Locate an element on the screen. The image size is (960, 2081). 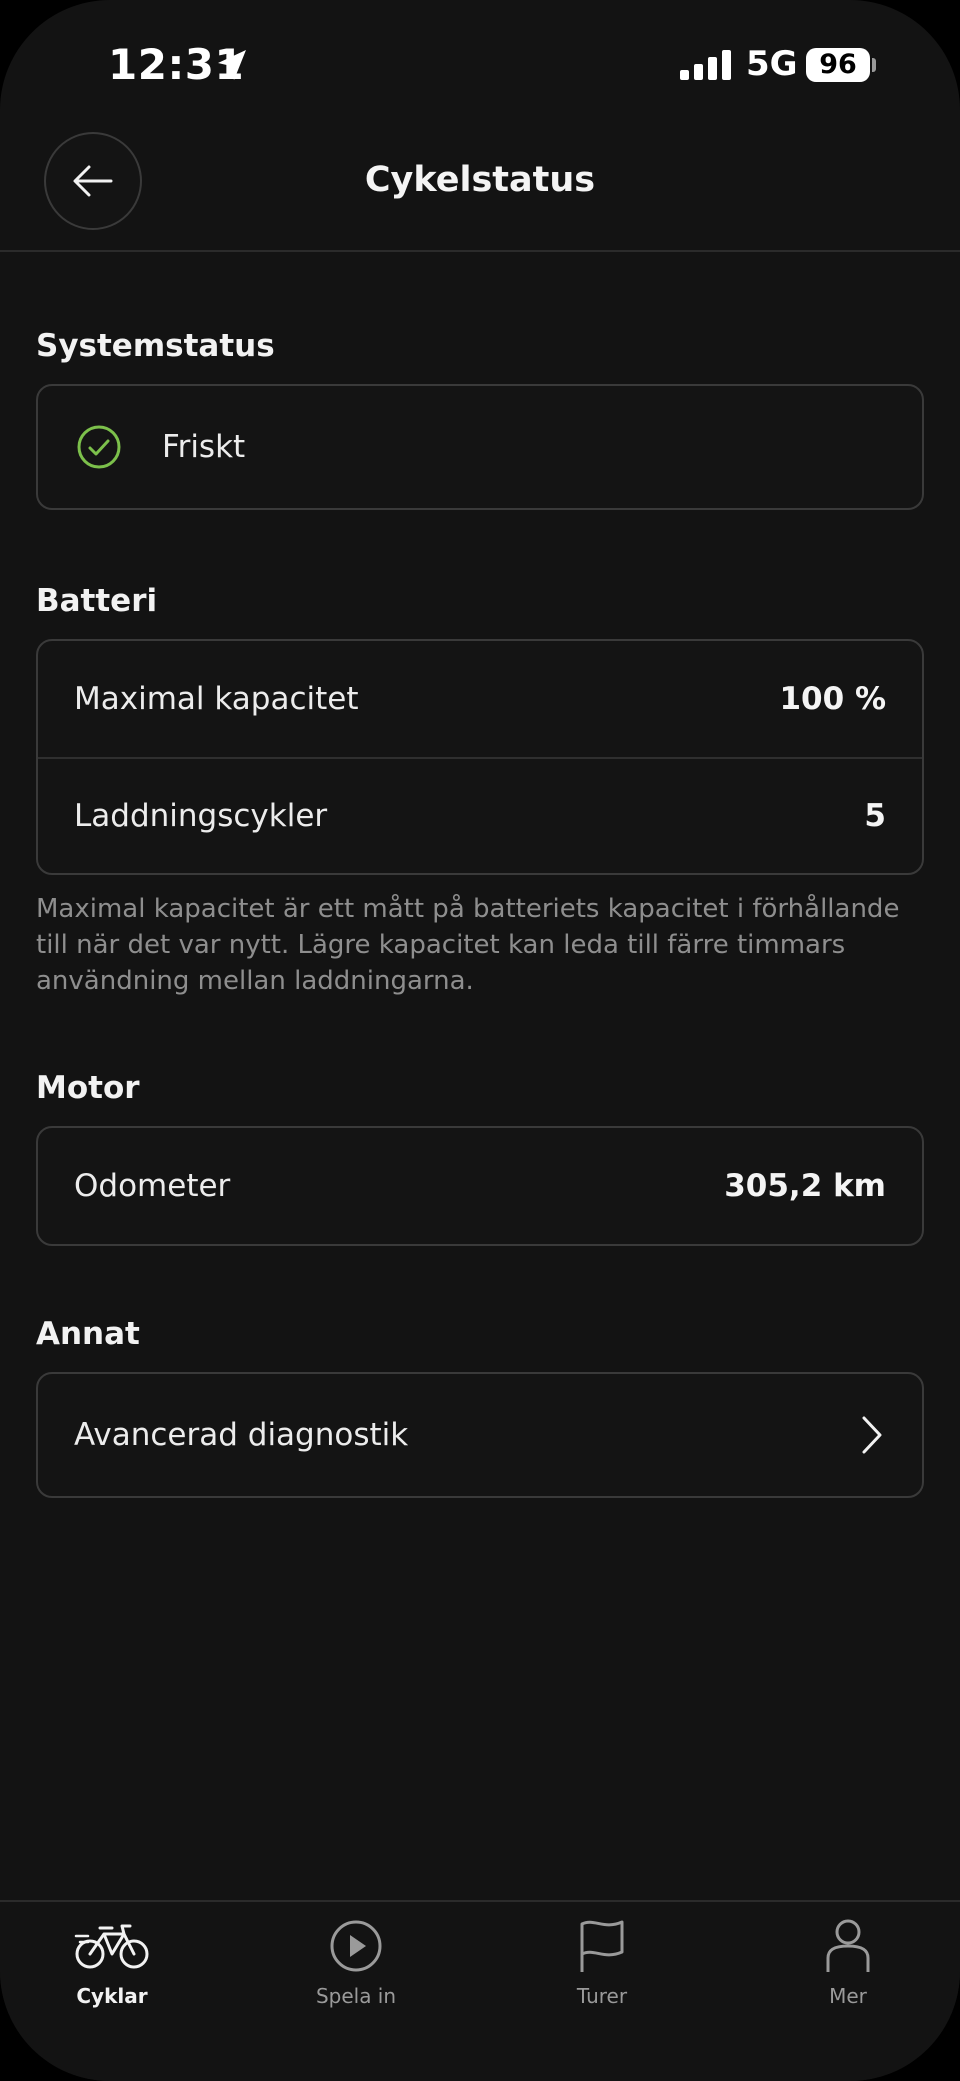
section-label-motor: Motor is located at coordinates (88, 1088).